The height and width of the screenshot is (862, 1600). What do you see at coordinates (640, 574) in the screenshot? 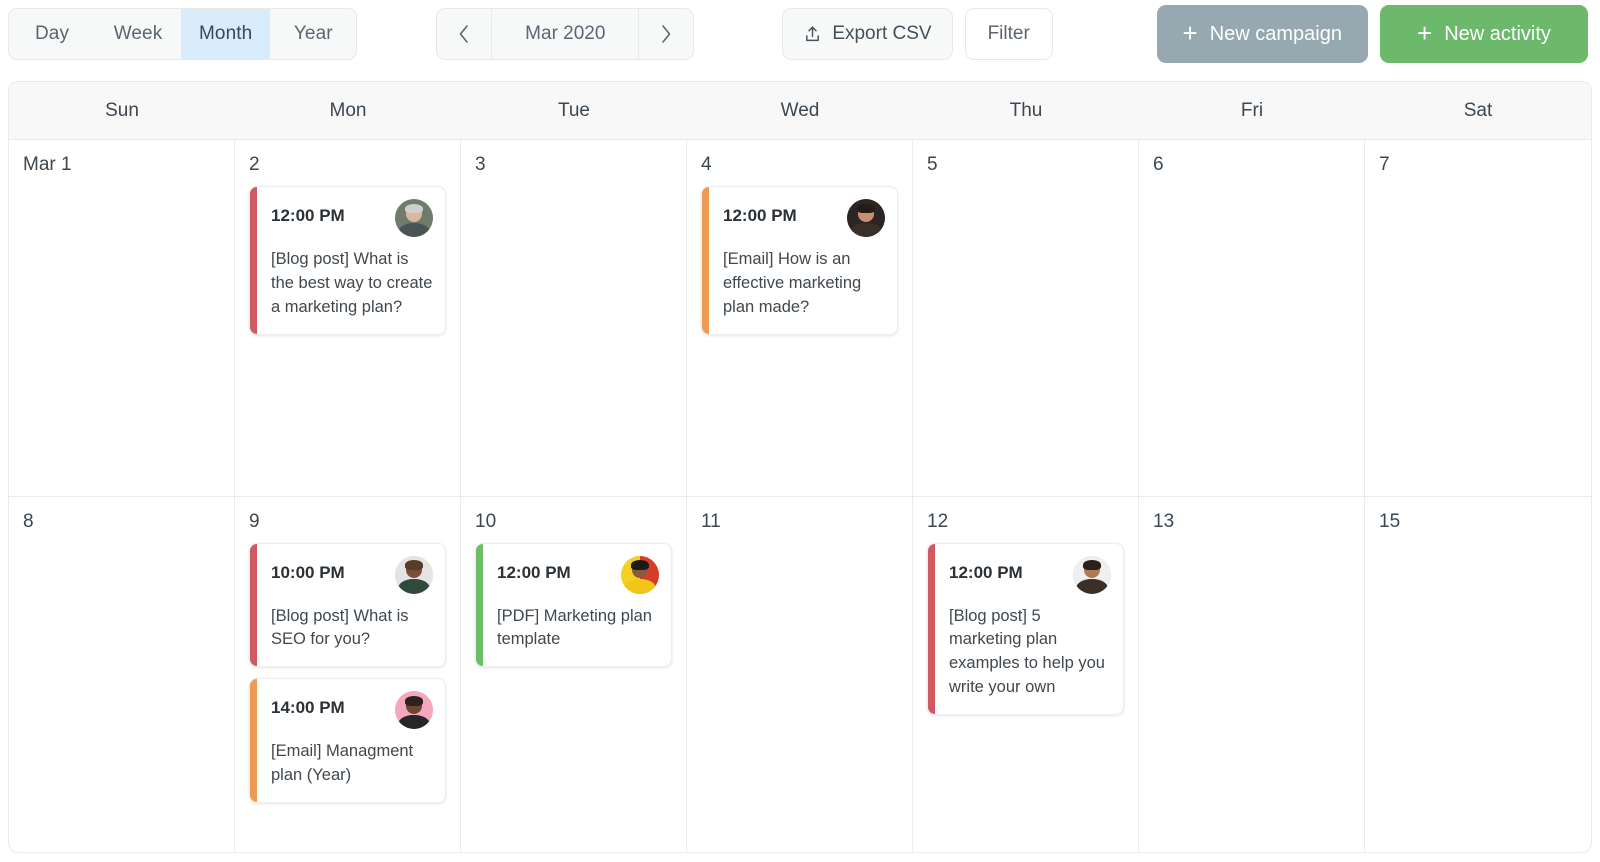
I see `avatar-woman-yellow-red-bg` at bounding box center [640, 574].